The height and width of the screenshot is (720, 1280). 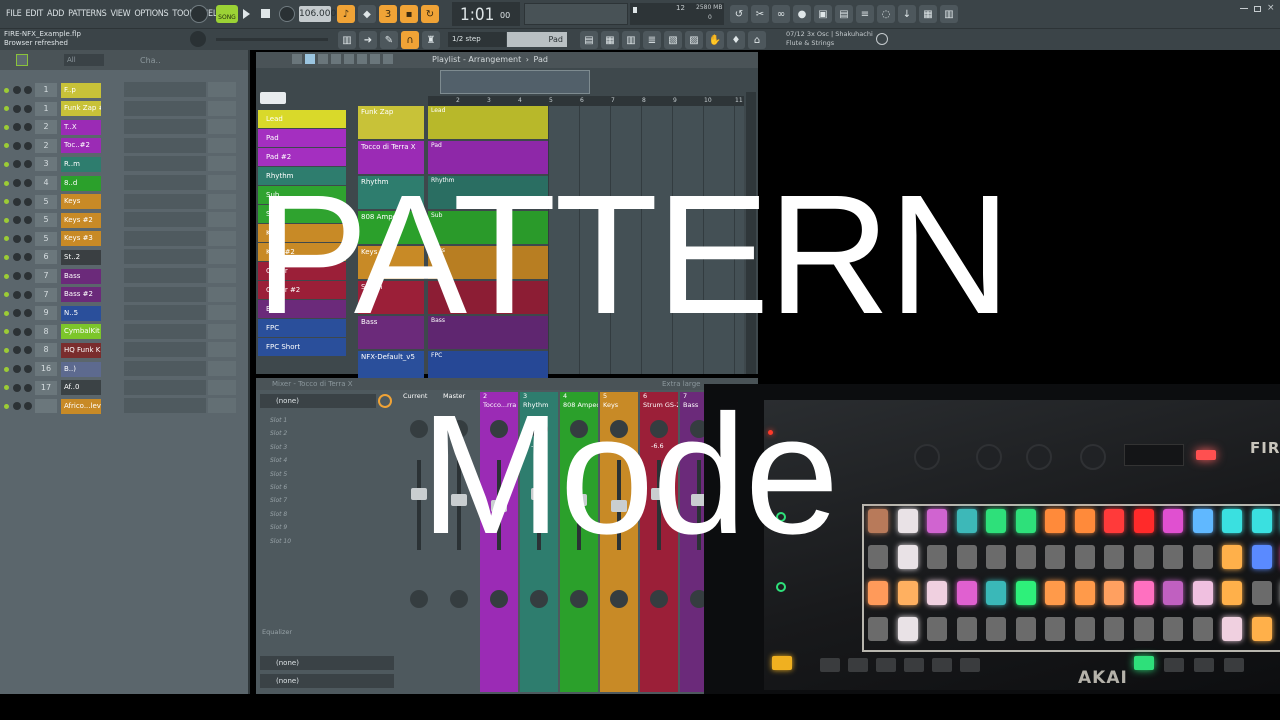 What do you see at coordinates (949, 14) in the screenshot?
I see `plugin-icon: ▥` at bounding box center [949, 14].